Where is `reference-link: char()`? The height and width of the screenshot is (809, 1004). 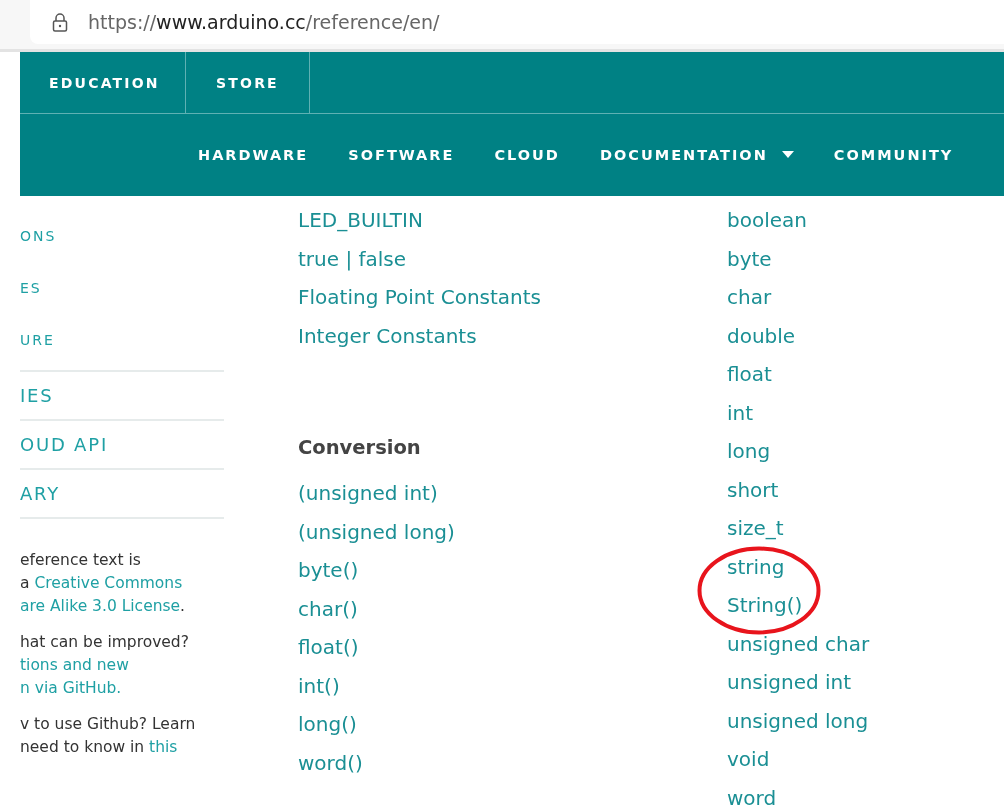
reference-link: char() is located at coordinates (512, 612).